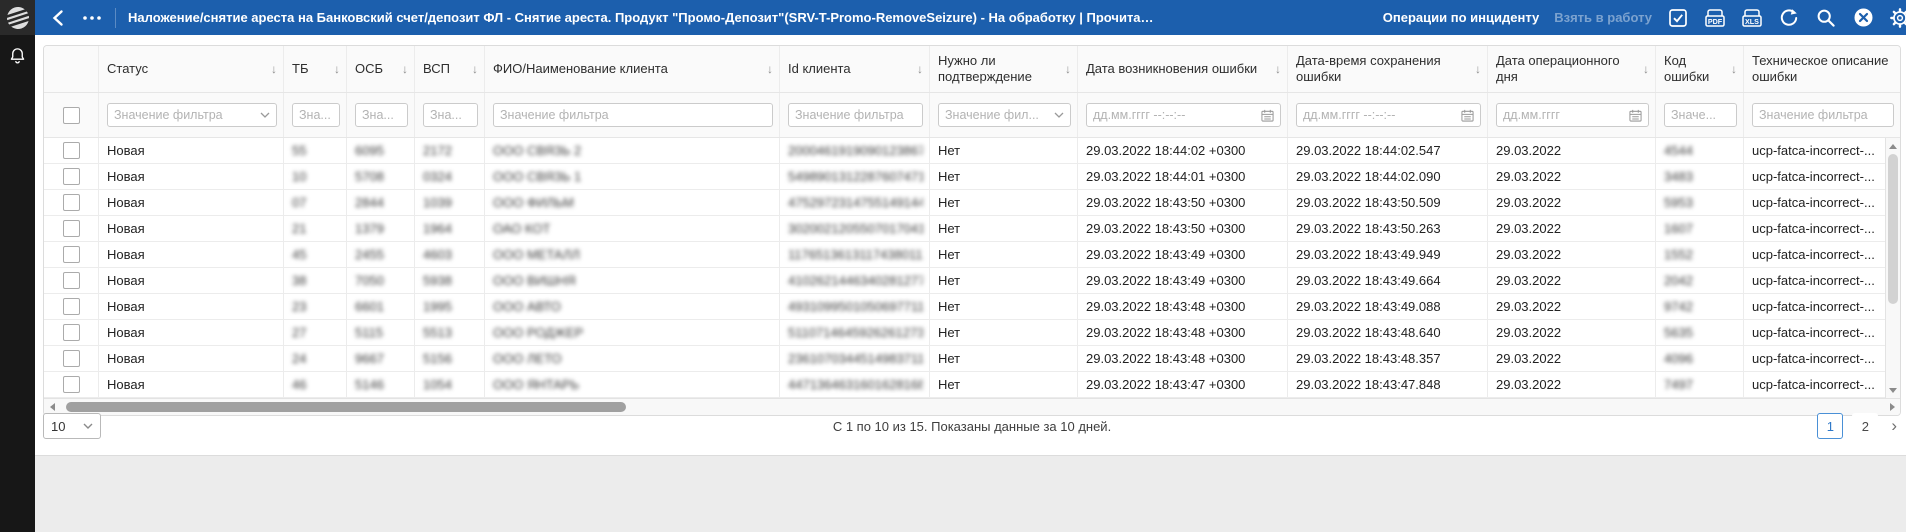 This screenshot has width=1906, height=532. Describe the element at coordinates (1183, 69) in the screenshot. I see `column-header-err_date: Дата возникновения ошибки ↓` at that location.